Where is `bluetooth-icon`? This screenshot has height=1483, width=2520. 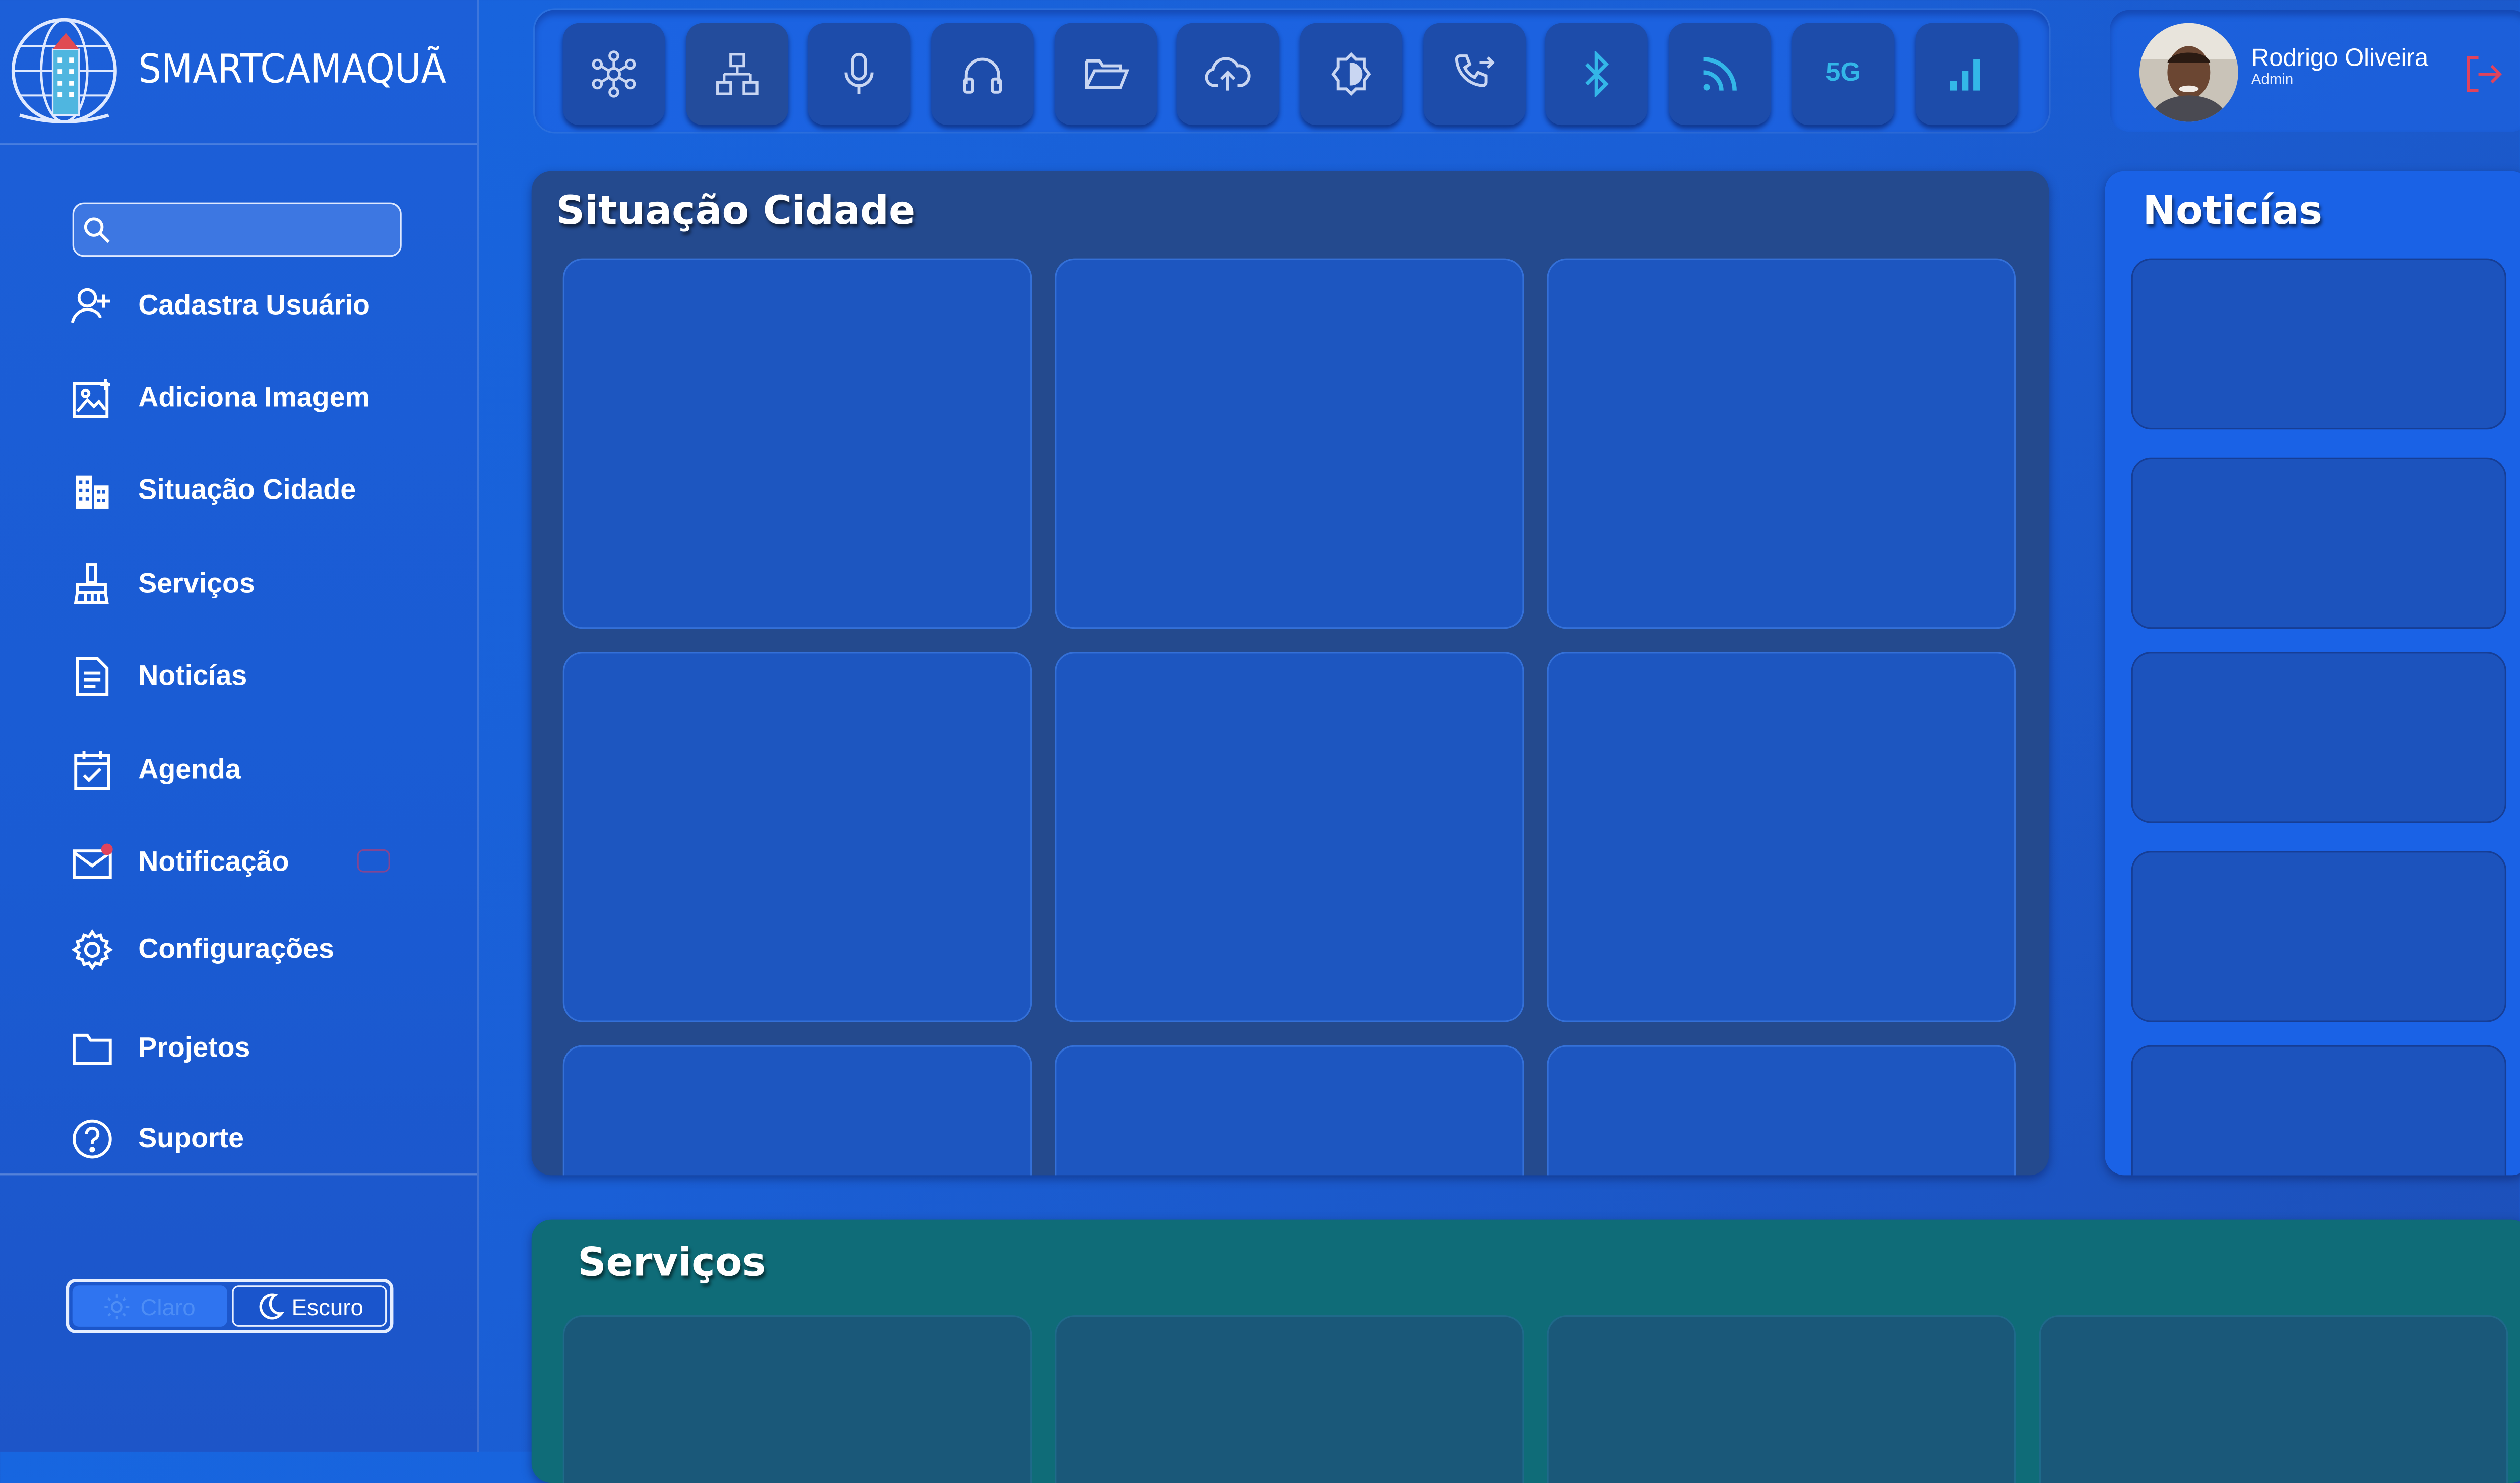 bluetooth-icon is located at coordinates (1597, 74).